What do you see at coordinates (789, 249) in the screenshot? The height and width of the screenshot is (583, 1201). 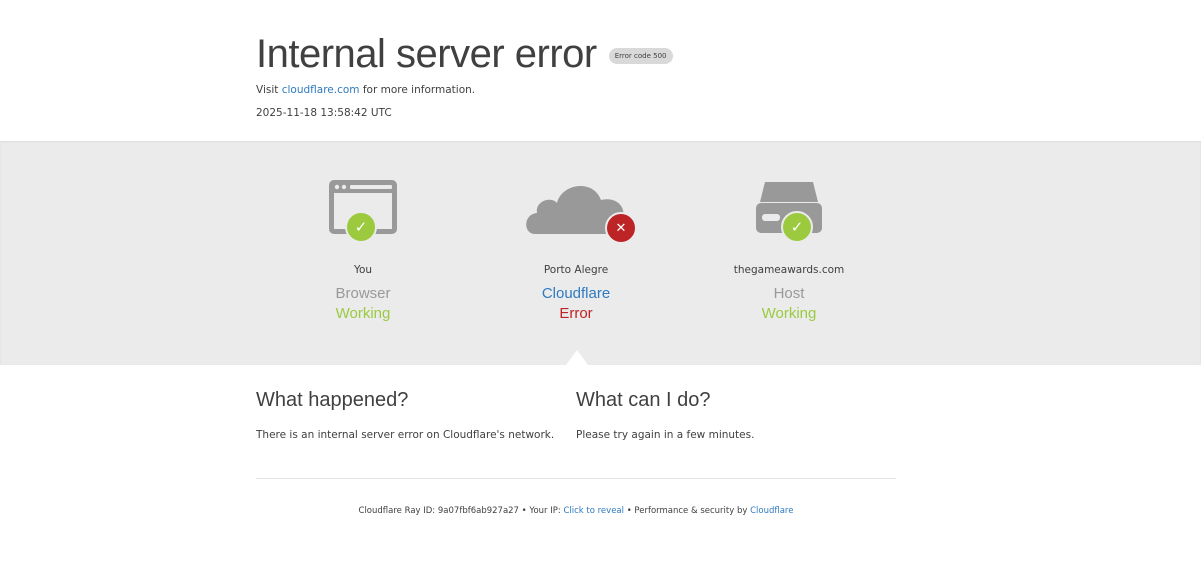 I see `node-host: ✓ thegameawards.com Host Working` at bounding box center [789, 249].